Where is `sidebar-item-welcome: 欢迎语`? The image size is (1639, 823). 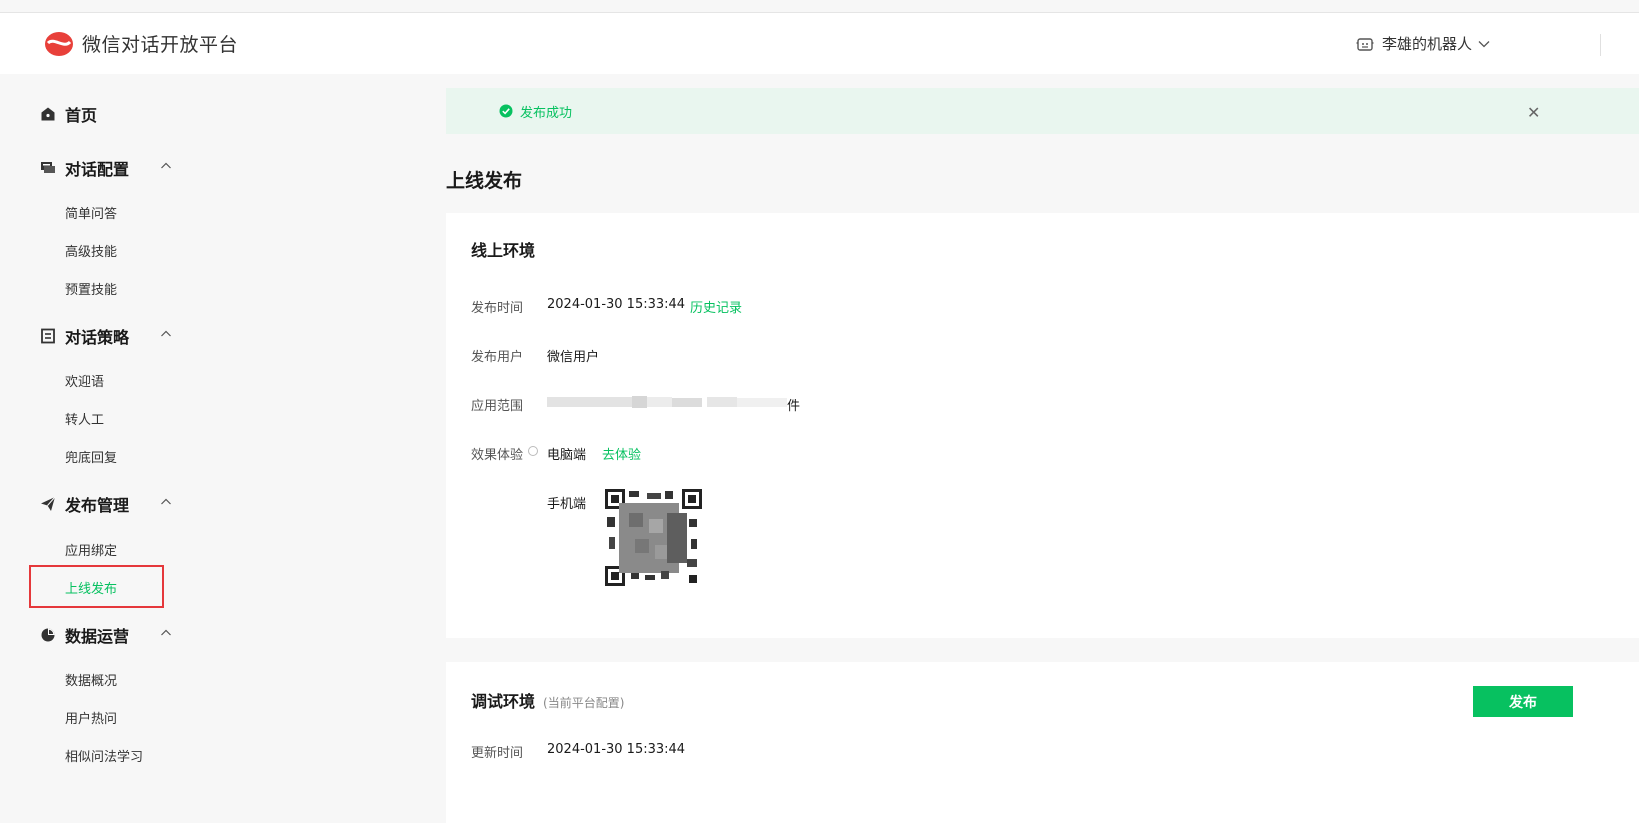
sidebar-item-welcome: 欢迎语 is located at coordinates (84, 380).